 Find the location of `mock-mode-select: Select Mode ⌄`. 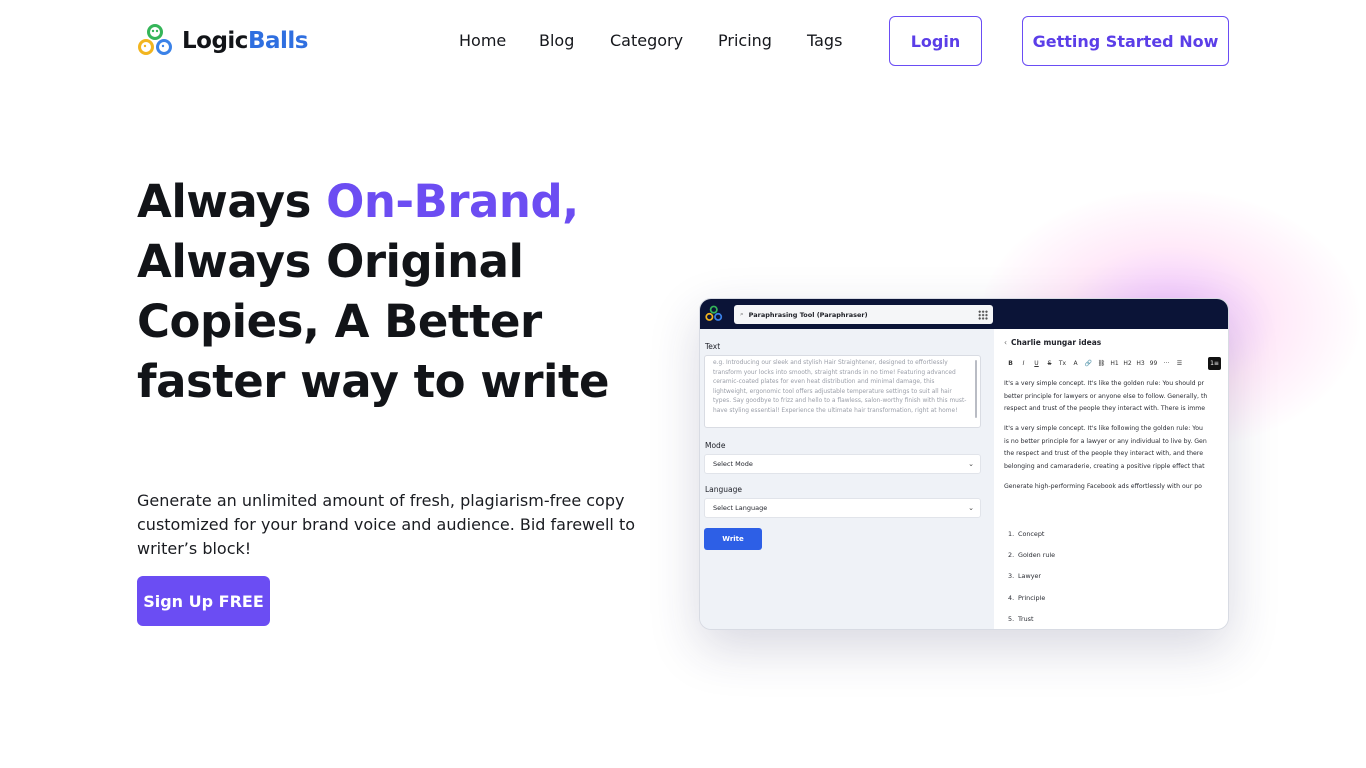

mock-mode-select: Select Mode ⌄ is located at coordinates (842, 464).